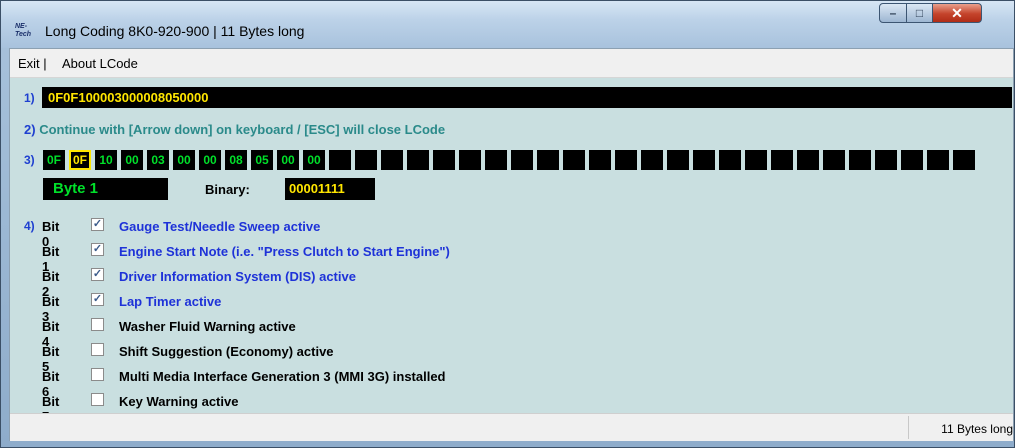 Image resolution: width=1015 pixels, height=448 pixels. What do you see at coordinates (158, 160) in the screenshot?
I see `byte-cell: 03` at bounding box center [158, 160].